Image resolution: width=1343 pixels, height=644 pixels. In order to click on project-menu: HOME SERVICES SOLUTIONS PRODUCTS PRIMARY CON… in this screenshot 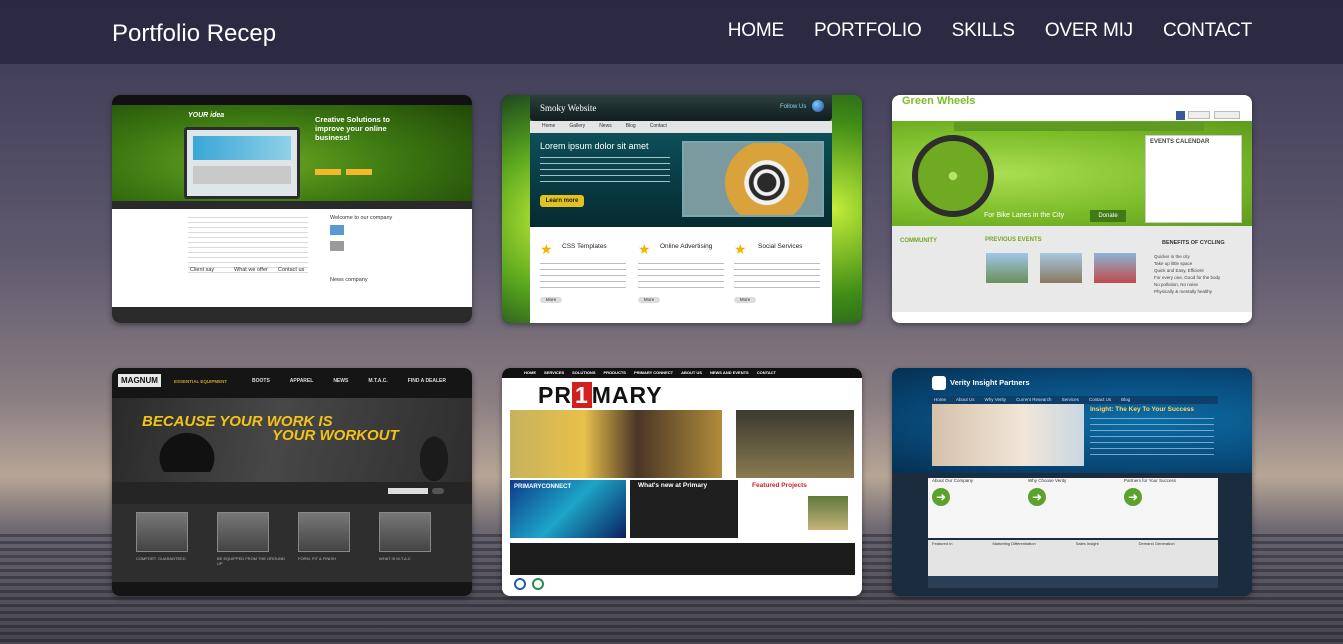, I will do `click(650, 372)`.